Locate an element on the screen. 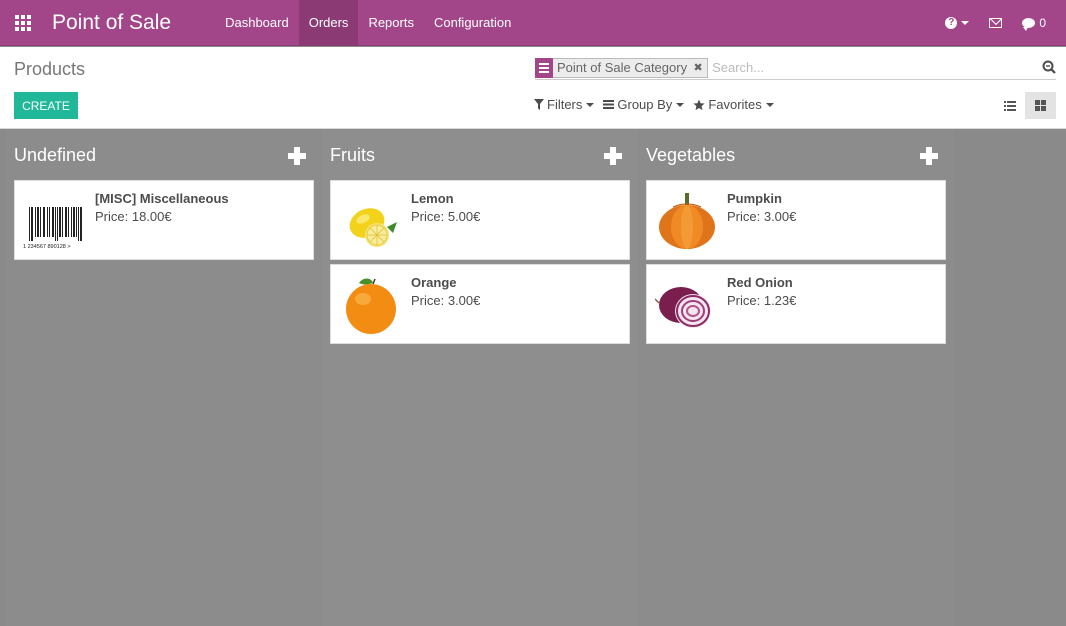 The width and height of the screenshot is (1066, 626). product-card: Pumpkin Price: 3.00€ is located at coordinates (796, 220).